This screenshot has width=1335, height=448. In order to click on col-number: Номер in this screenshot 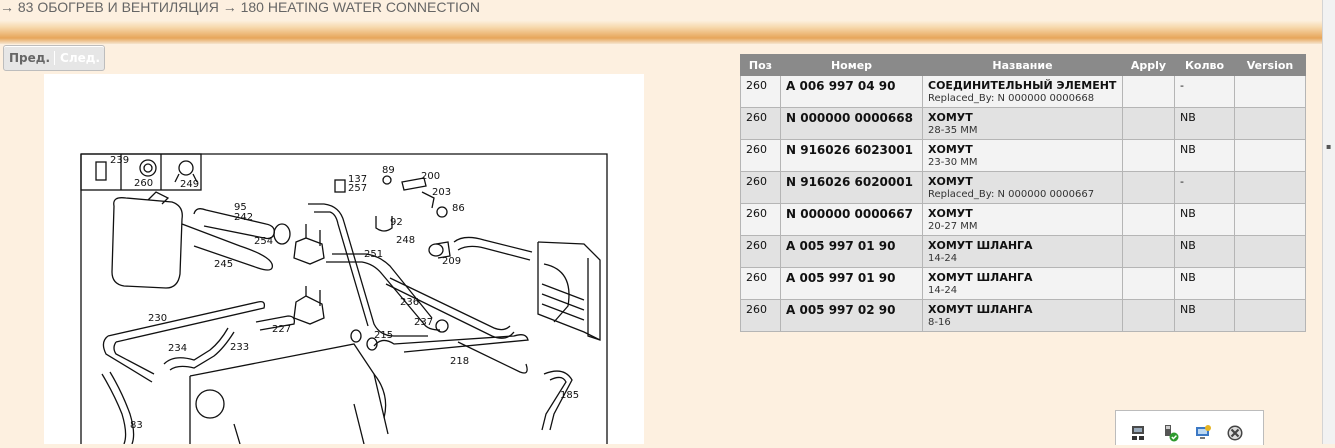, I will do `click(851, 65)`.